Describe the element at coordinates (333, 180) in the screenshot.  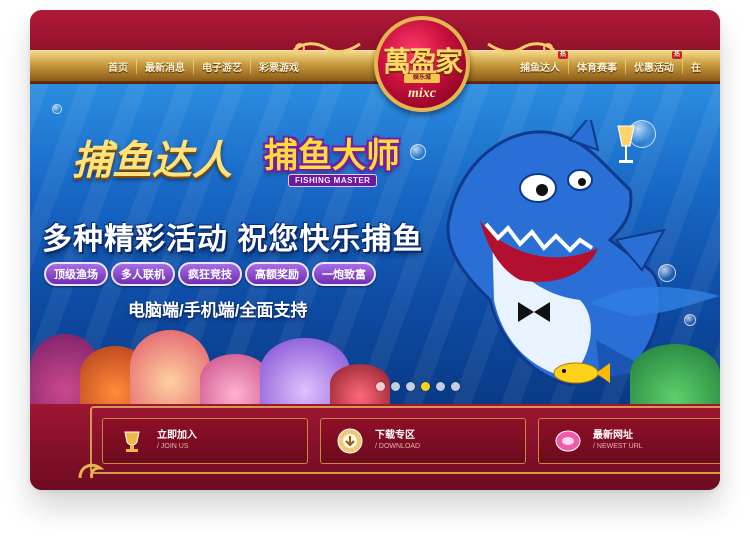
I see `fishing-master-badge: FISHING MASTER` at that location.